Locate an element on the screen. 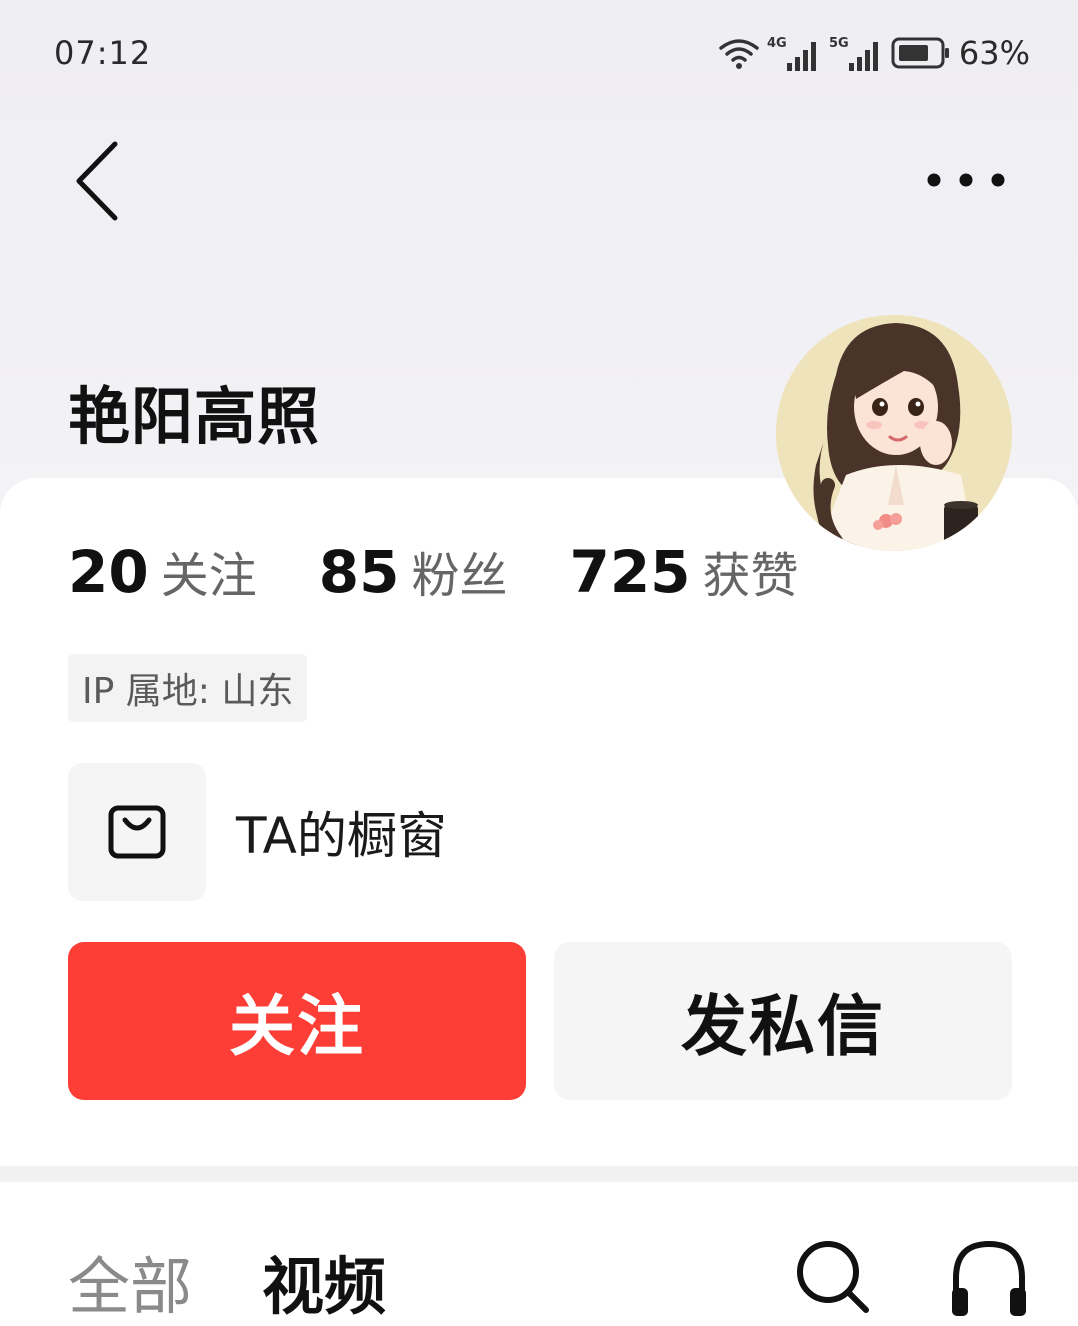 The height and width of the screenshot is (1326, 1078). chevron-left-icon is located at coordinates (97, 181).